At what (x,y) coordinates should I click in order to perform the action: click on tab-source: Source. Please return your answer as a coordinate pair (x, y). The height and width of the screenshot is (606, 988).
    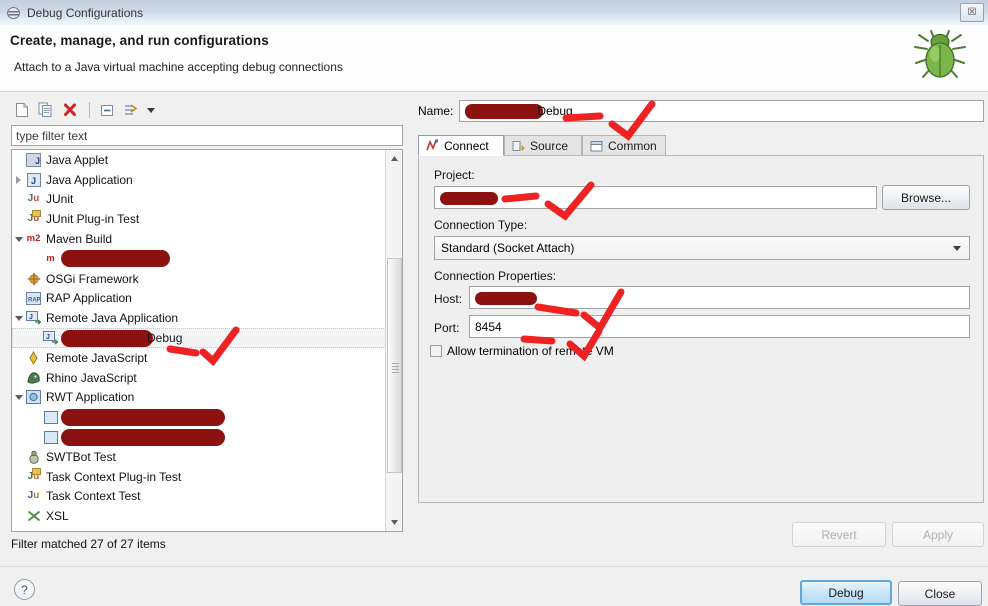
    Looking at the image, I should click on (543, 145).